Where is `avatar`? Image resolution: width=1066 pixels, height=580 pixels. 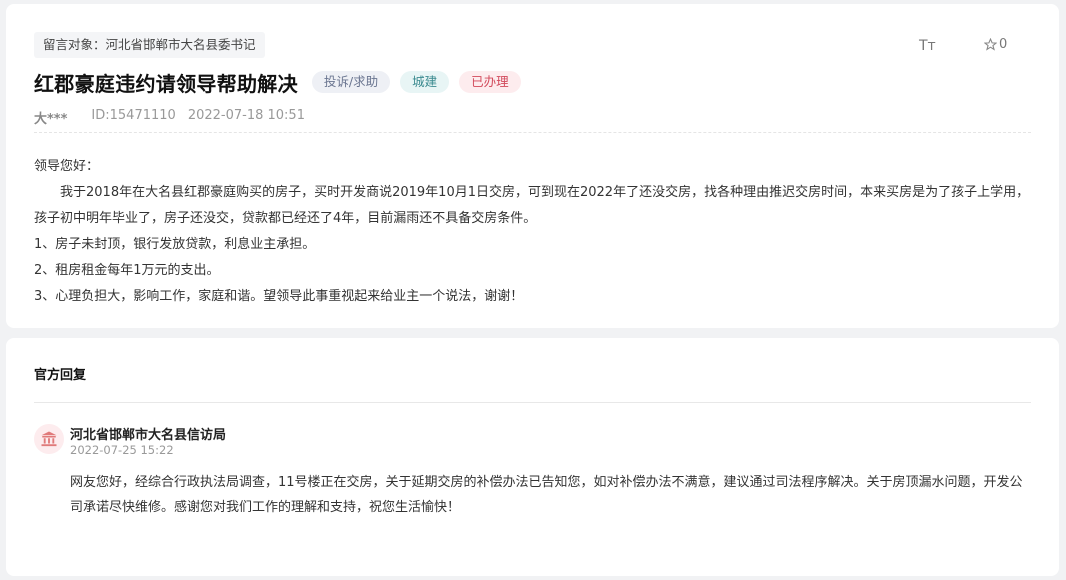 avatar is located at coordinates (49, 439).